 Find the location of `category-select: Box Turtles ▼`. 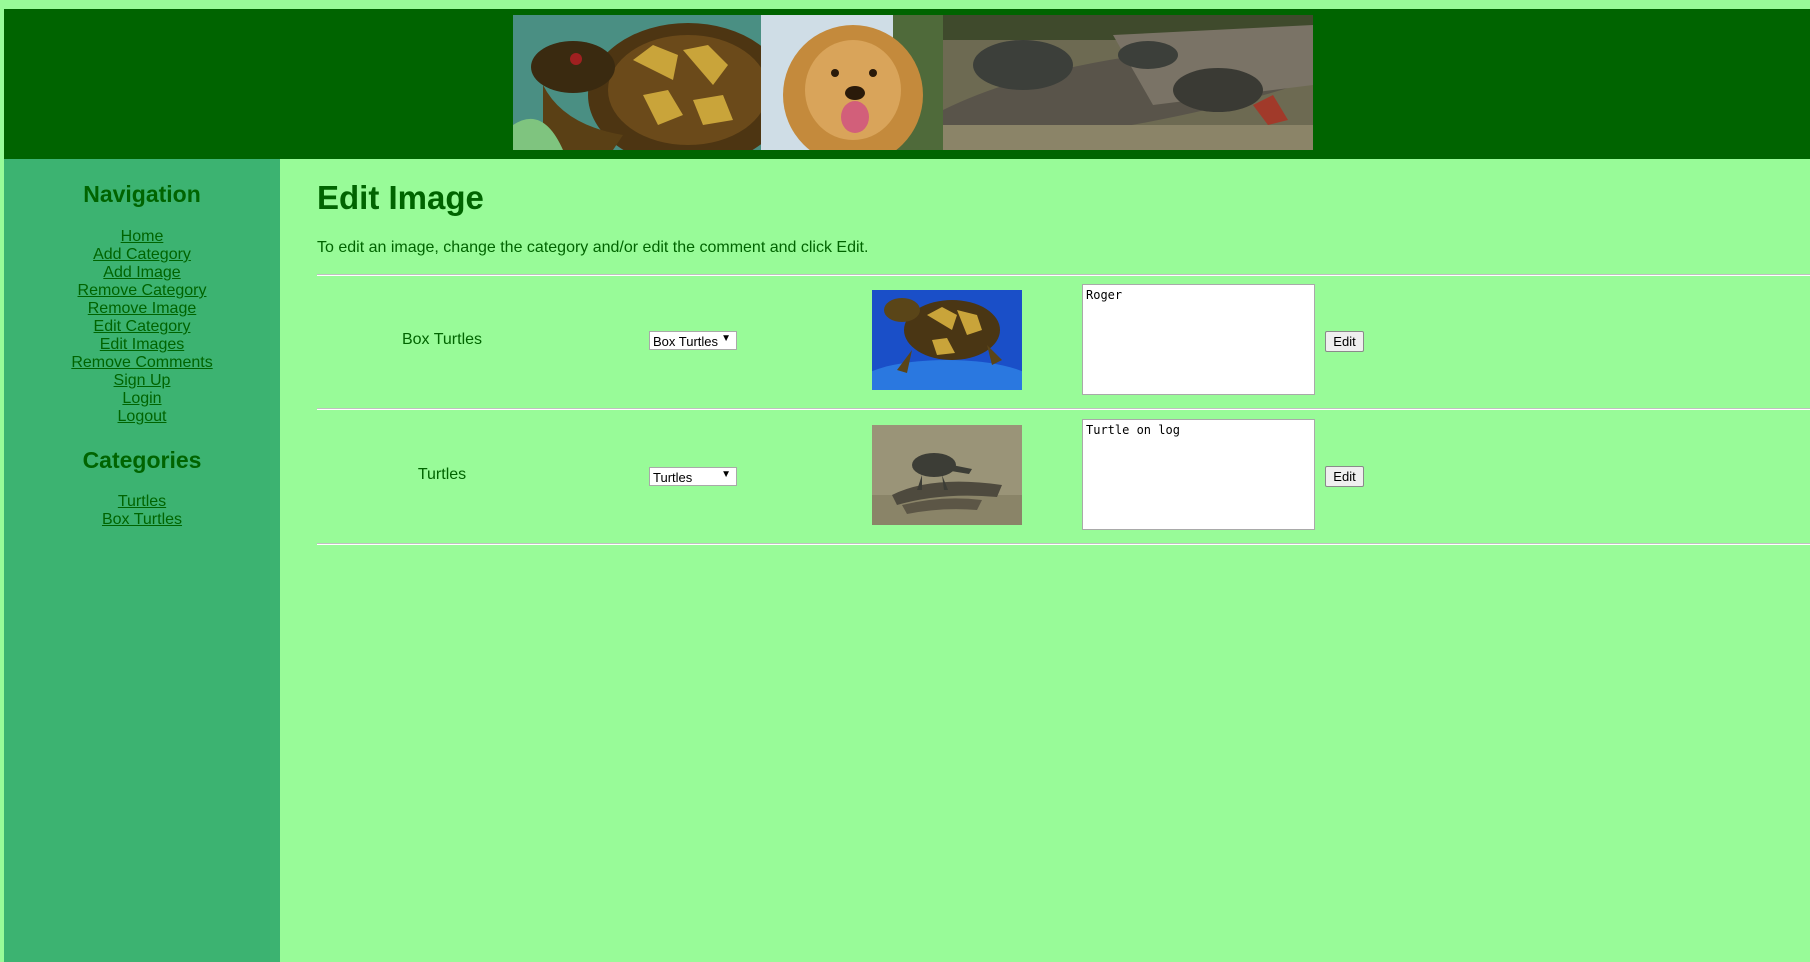

category-select: Box Turtles ▼ is located at coordinates (693, 340).